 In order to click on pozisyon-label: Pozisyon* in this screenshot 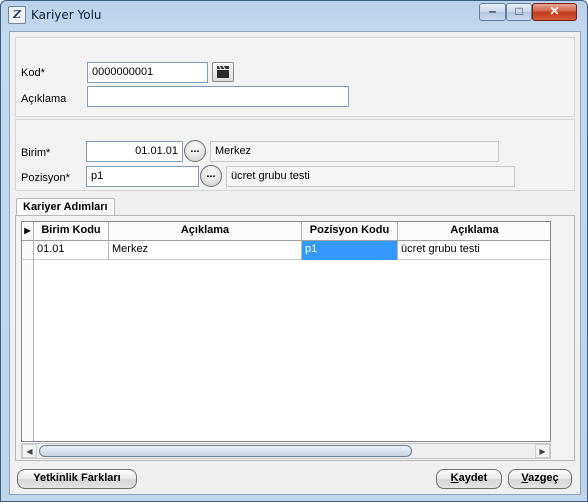, I will do `click(45, 178)`.